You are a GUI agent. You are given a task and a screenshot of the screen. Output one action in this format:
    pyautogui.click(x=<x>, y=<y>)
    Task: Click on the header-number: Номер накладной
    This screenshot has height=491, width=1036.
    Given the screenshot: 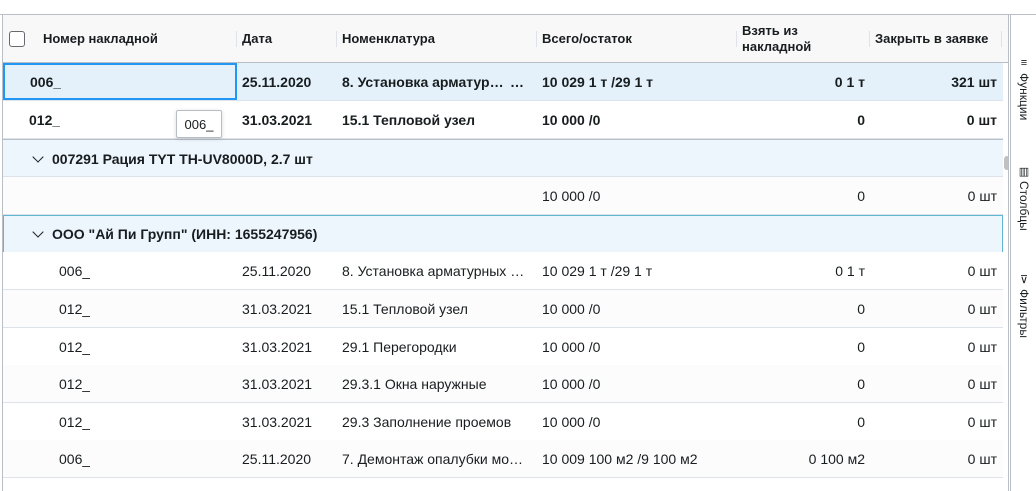 What is the action you would take?
    pyautogui.click(x=140, y=39)
    